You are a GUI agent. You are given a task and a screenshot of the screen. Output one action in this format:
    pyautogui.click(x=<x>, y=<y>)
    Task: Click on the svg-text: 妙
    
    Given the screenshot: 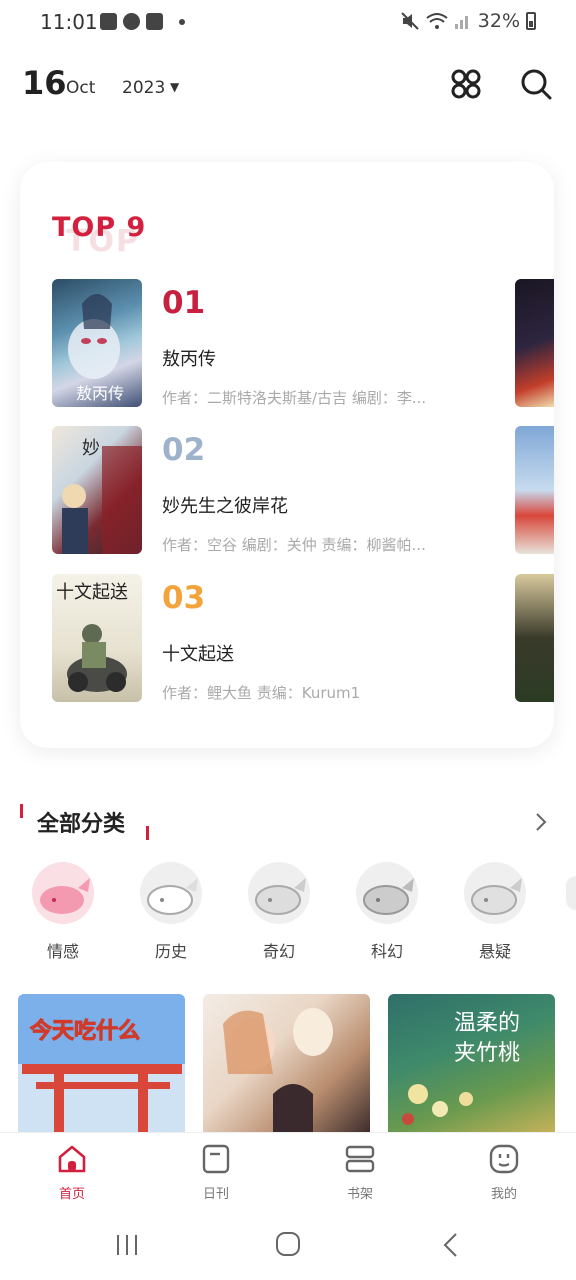 What is the action you would take?
    pyautogui.click(x=91, y=448)
    